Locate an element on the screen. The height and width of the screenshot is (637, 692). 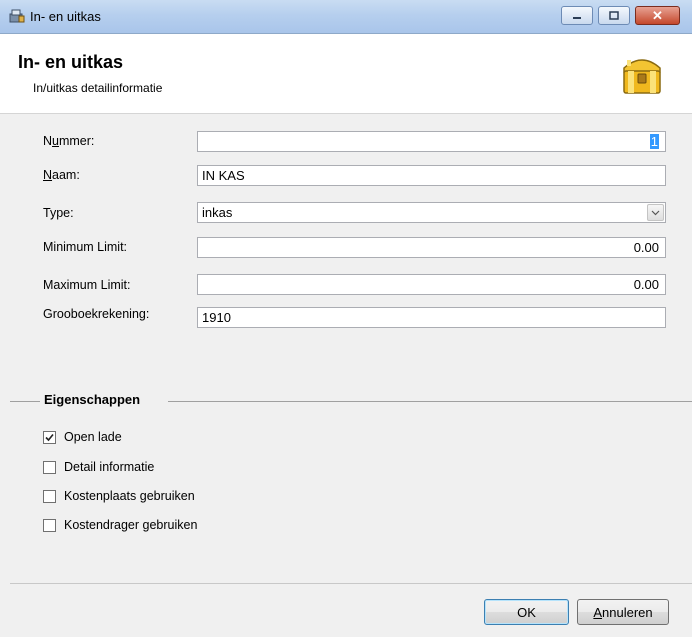
min-limit-label: Minimum Limit: is located at coordinates (85, 247).